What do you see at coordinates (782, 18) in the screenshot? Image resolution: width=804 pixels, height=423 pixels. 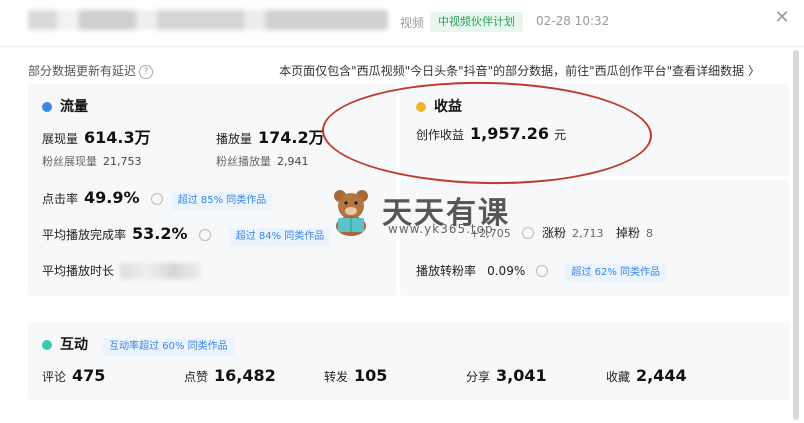 I see `close-icon: ✕` at bounding box center [782, 18].